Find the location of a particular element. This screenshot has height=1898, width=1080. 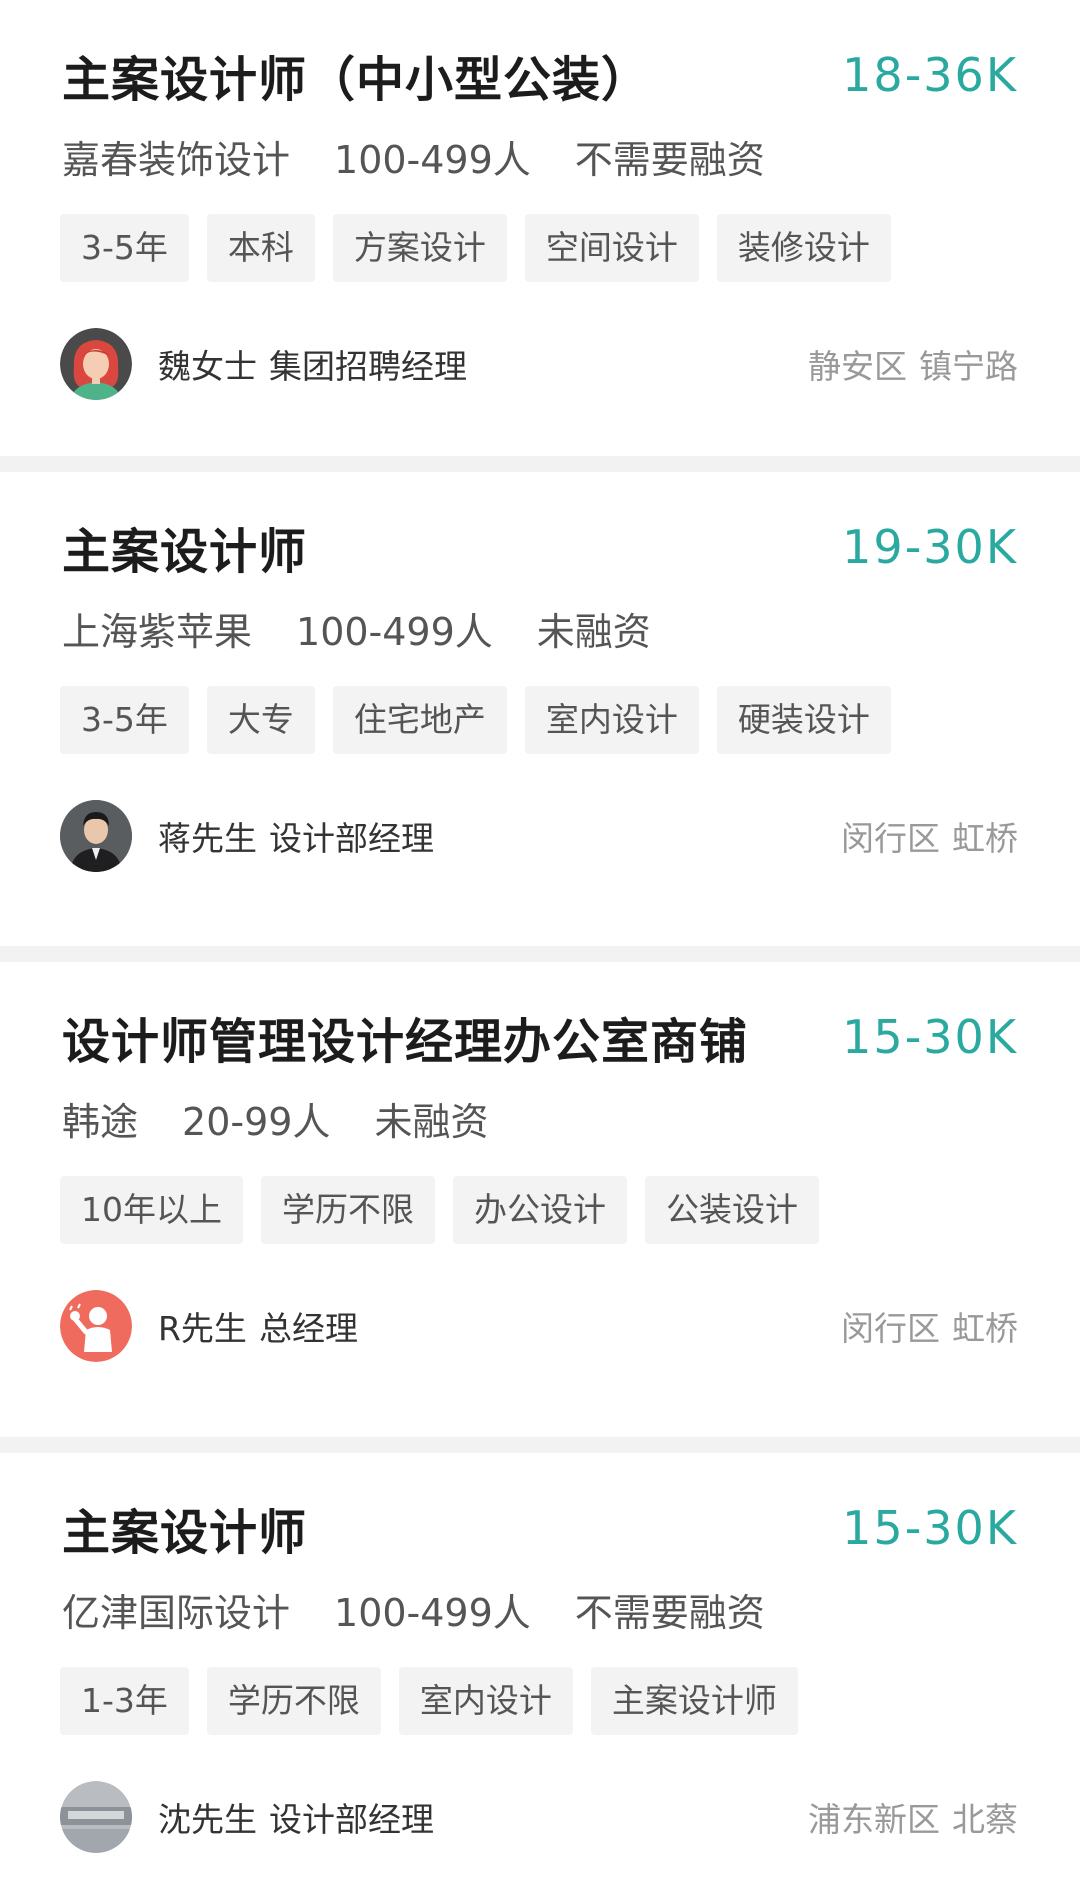

salary: 18-36K is located at coordinates (930, 75).